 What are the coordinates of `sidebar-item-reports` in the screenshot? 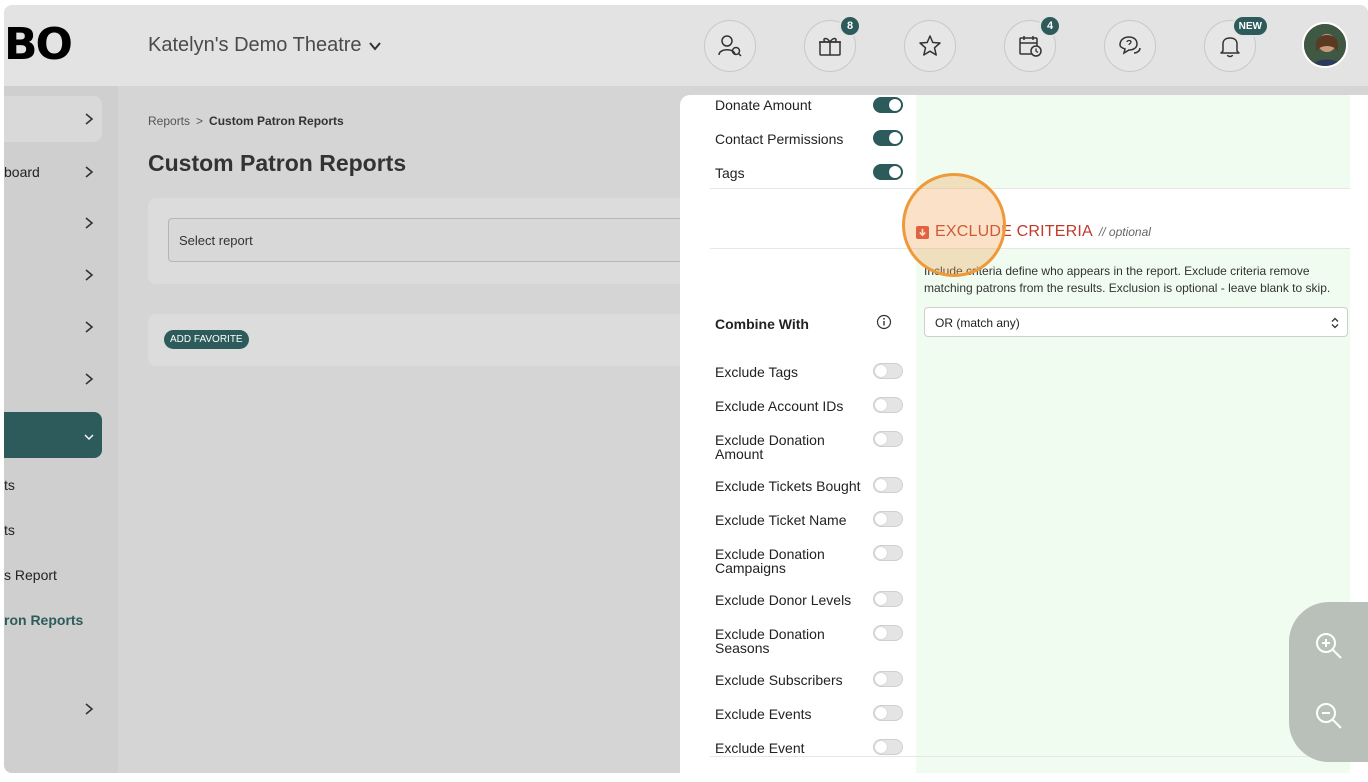 It's located at (53, 435).